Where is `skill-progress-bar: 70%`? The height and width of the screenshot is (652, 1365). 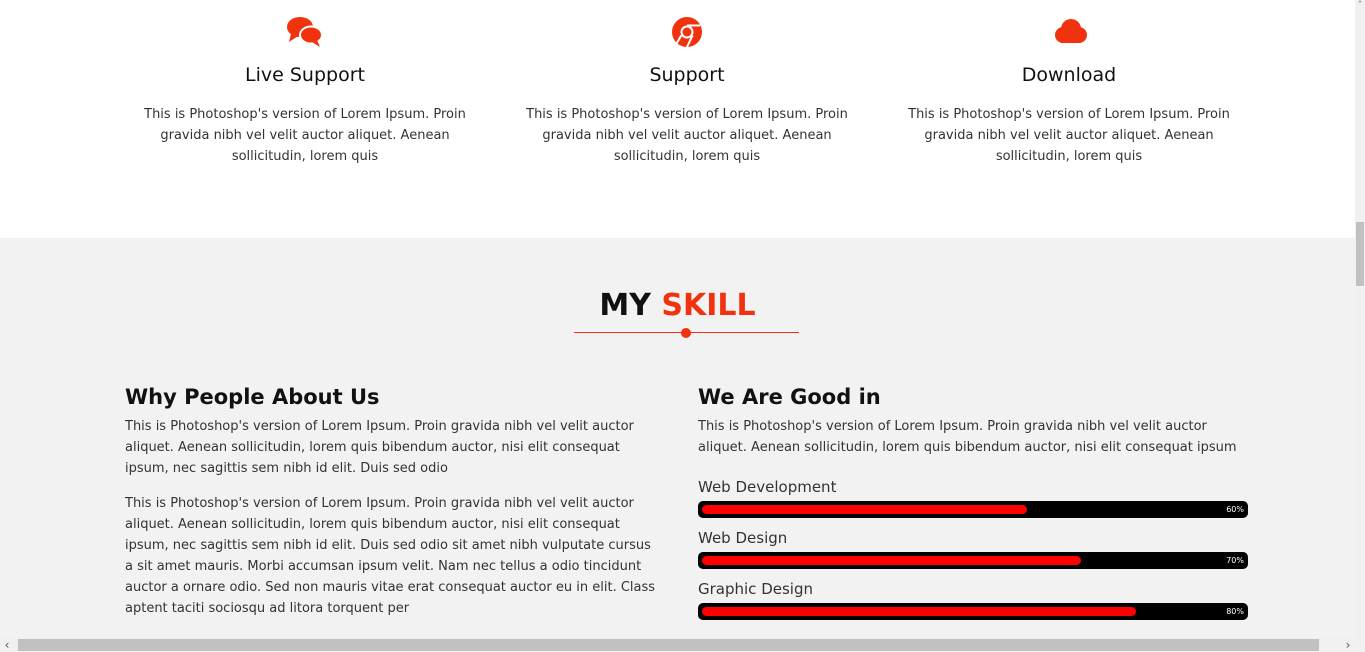 skill-progress-bar: 70% is located at coordinates (973, 560).